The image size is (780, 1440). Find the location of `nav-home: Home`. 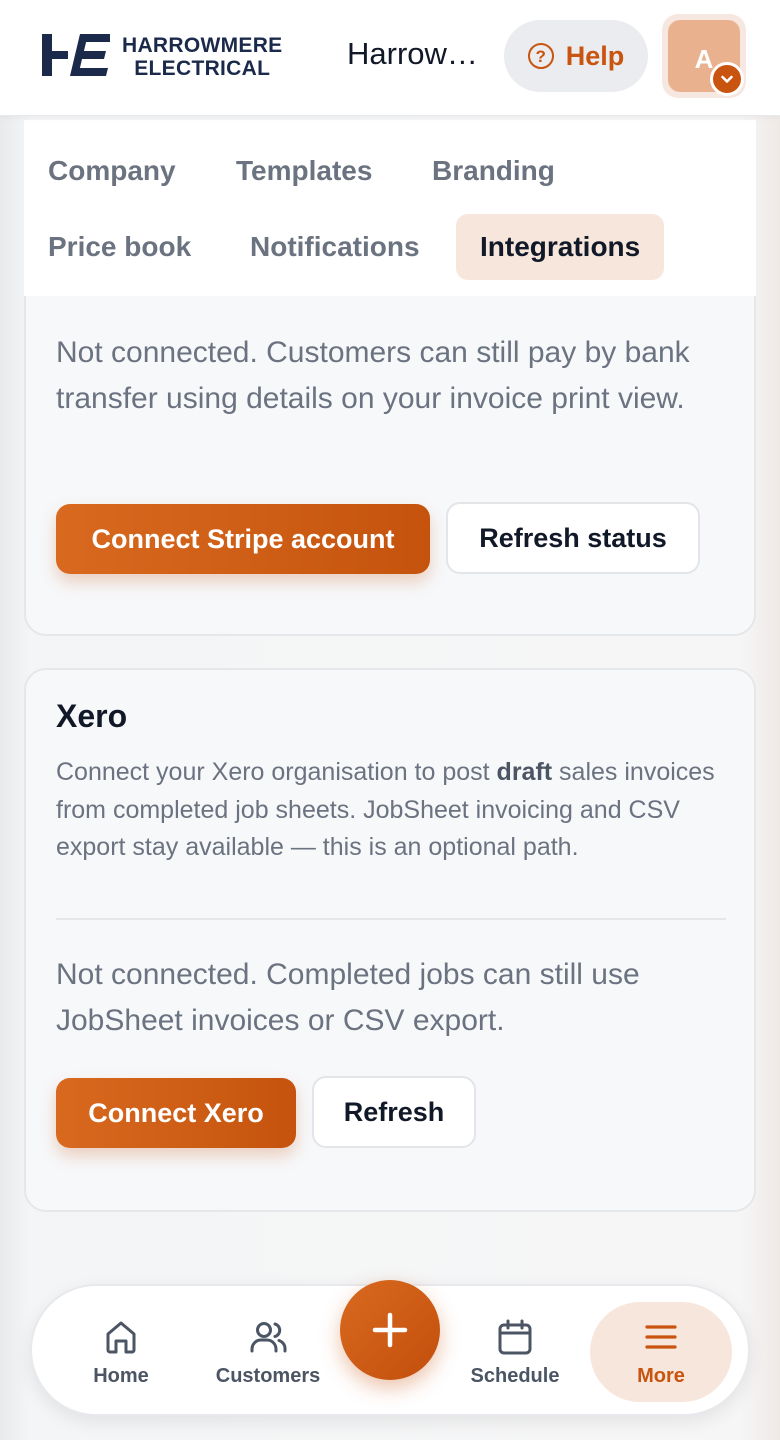

nav-home: Home is located at coordinates (121, 1352).